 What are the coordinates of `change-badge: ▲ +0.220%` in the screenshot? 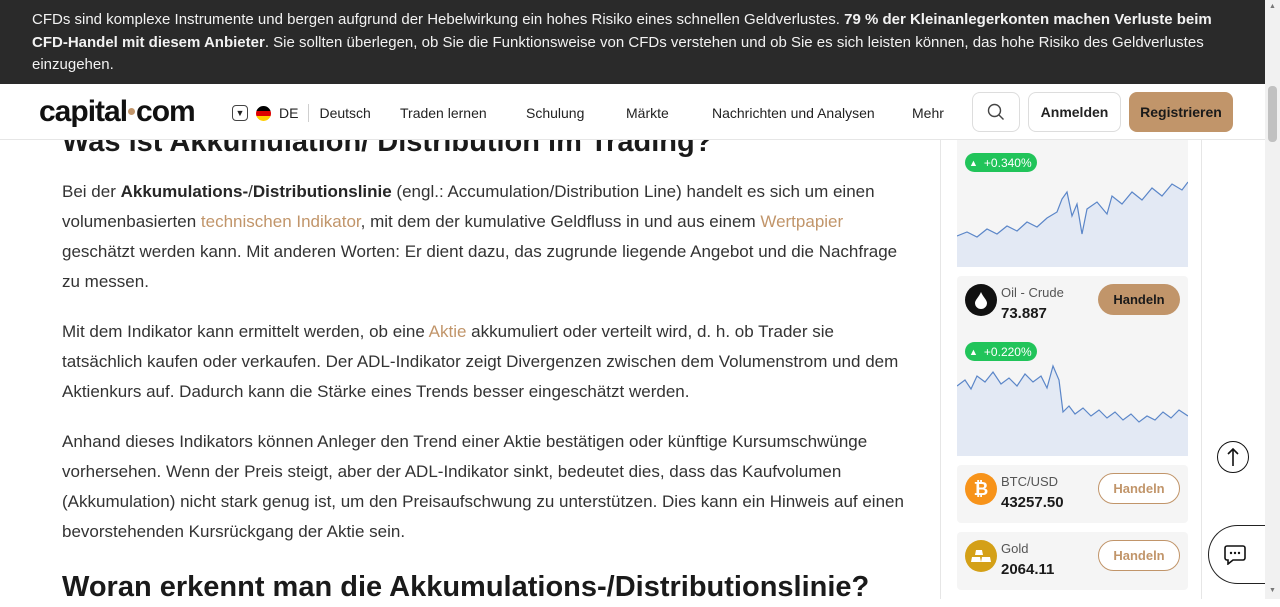 It's located at (1001, 351).